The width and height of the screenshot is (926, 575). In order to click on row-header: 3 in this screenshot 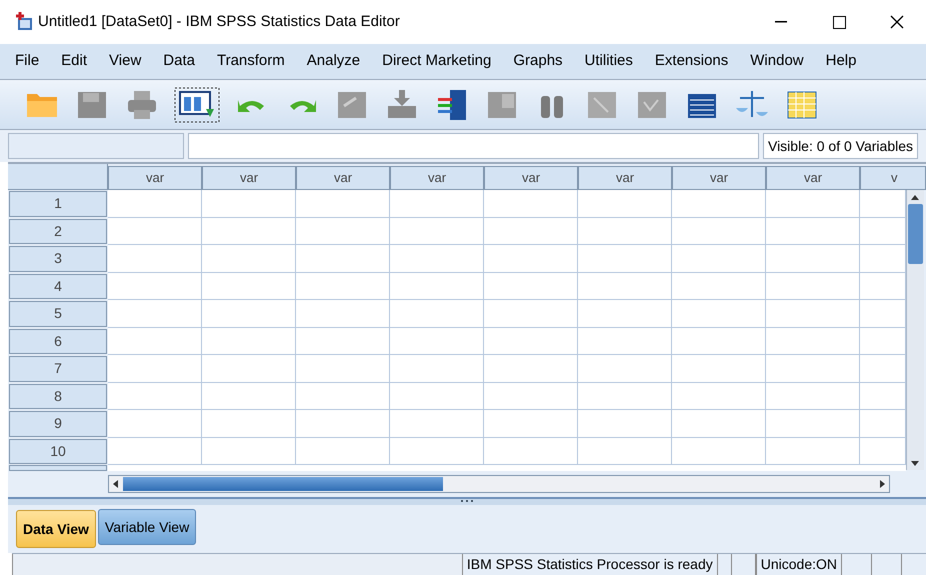, I will do `click(58, 259)`.